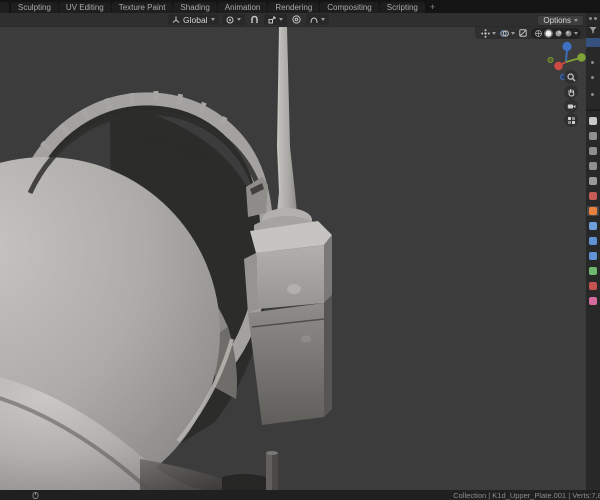  I want to click on gizmo-icon, so click(485, 33).